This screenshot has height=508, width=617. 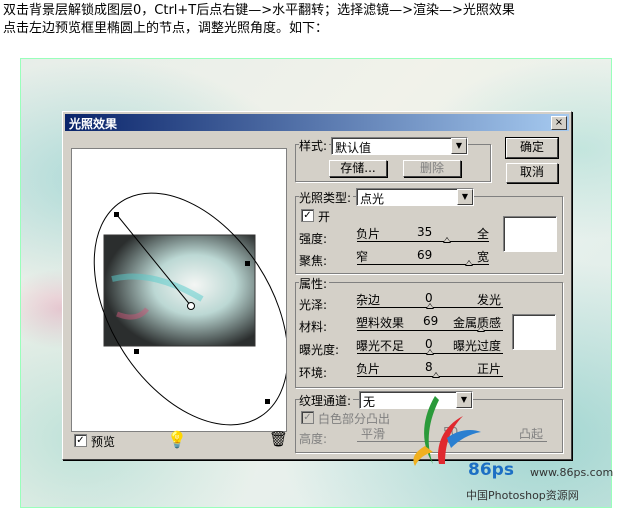 What do you see at coordinates (313, 327) in the screenshot?
I see `material-label: 材料:` at bounding box center [313, 327].